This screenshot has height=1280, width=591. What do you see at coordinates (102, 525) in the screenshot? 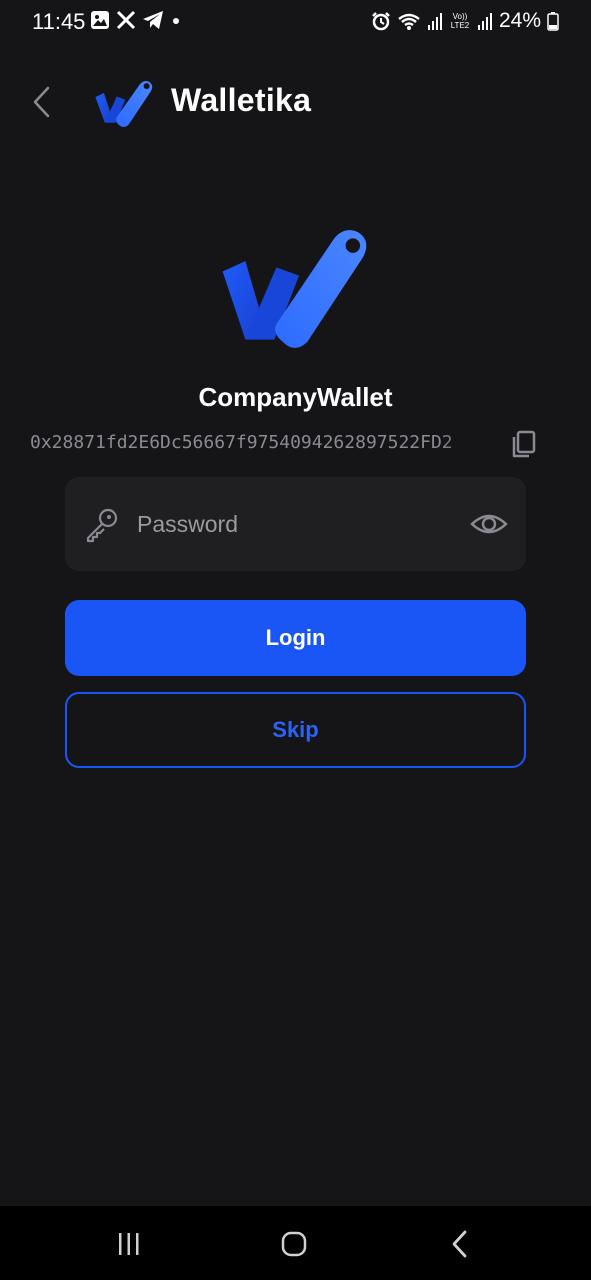
I see `key-icon` at bounding box center [102, 525].